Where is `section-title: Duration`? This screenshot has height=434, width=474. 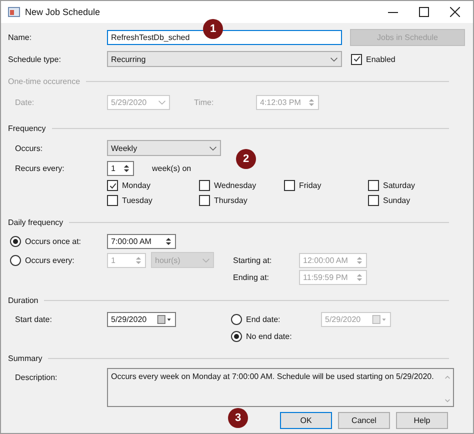
section-title: Duration is located at coordinates (23, 300).